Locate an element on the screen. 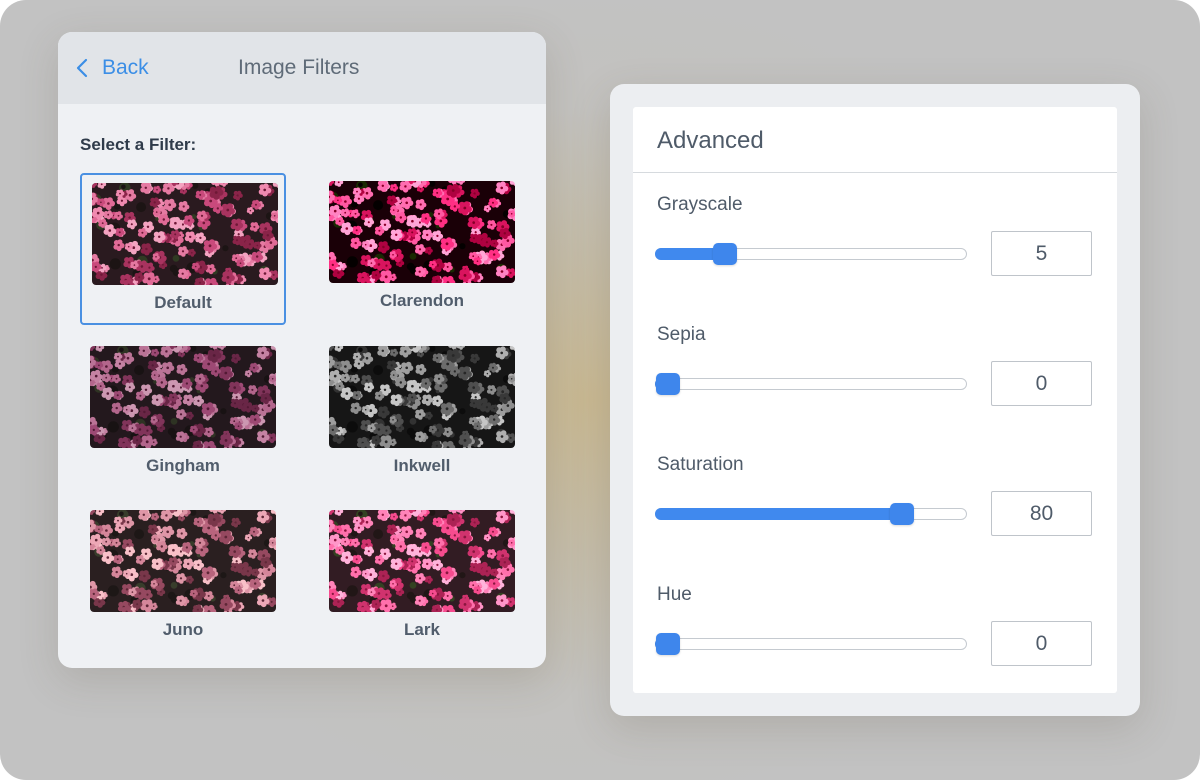 The height and width of the screenshot is (780, 1200). select-filter-label: Select a Filter: is located at coordinates (138, 144).